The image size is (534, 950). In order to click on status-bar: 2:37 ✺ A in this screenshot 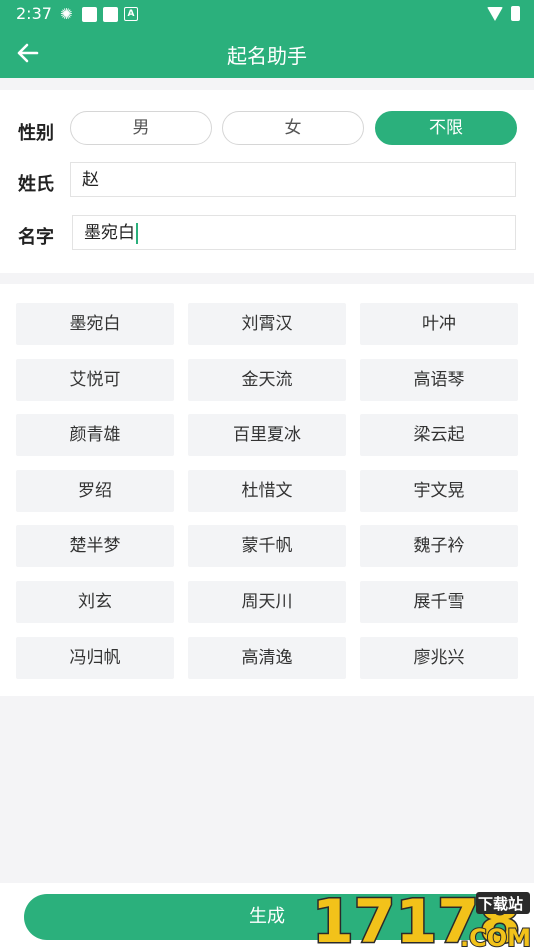, I will do `click(267, 14)`.